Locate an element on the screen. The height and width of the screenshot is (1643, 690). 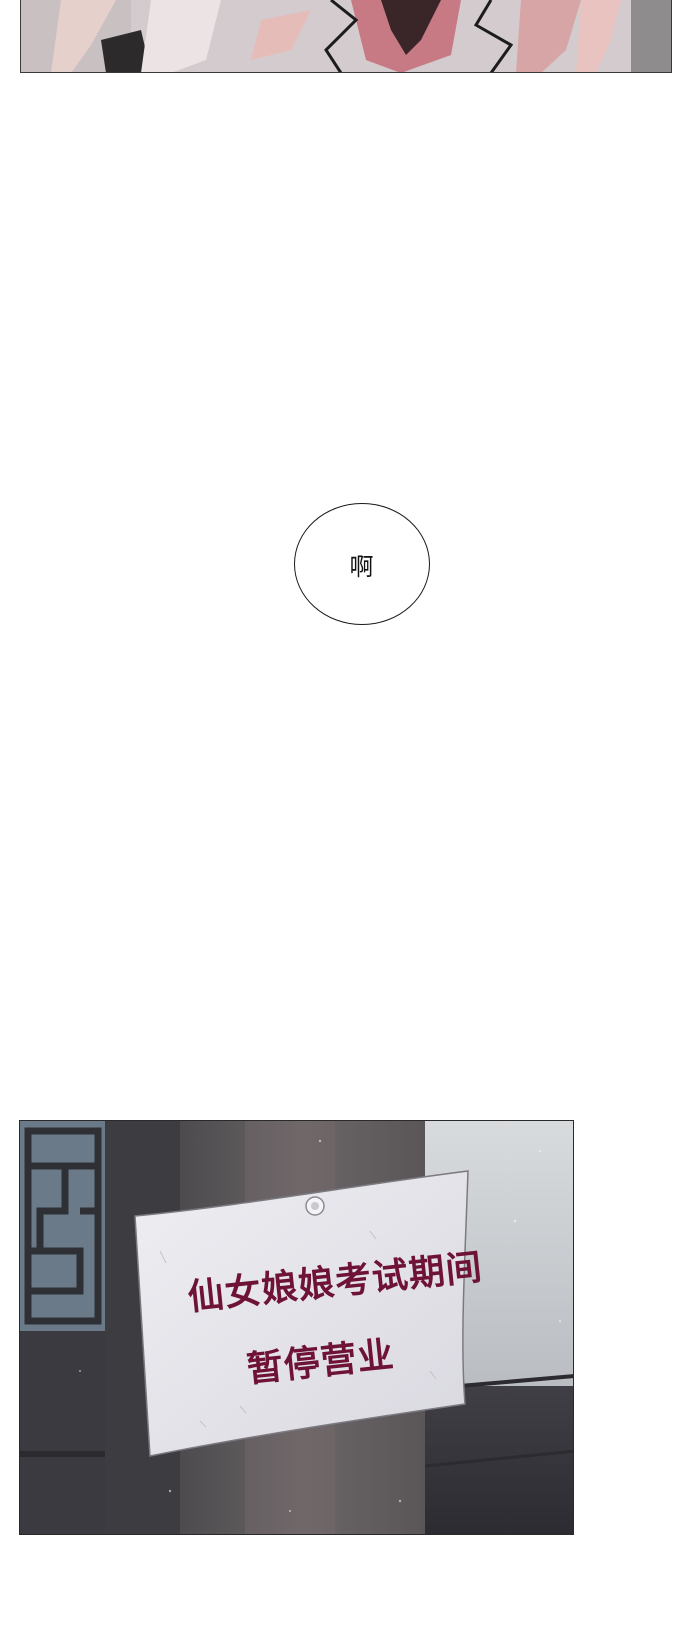
speech-bubble: 啊 is located at coordinates (362, 564).